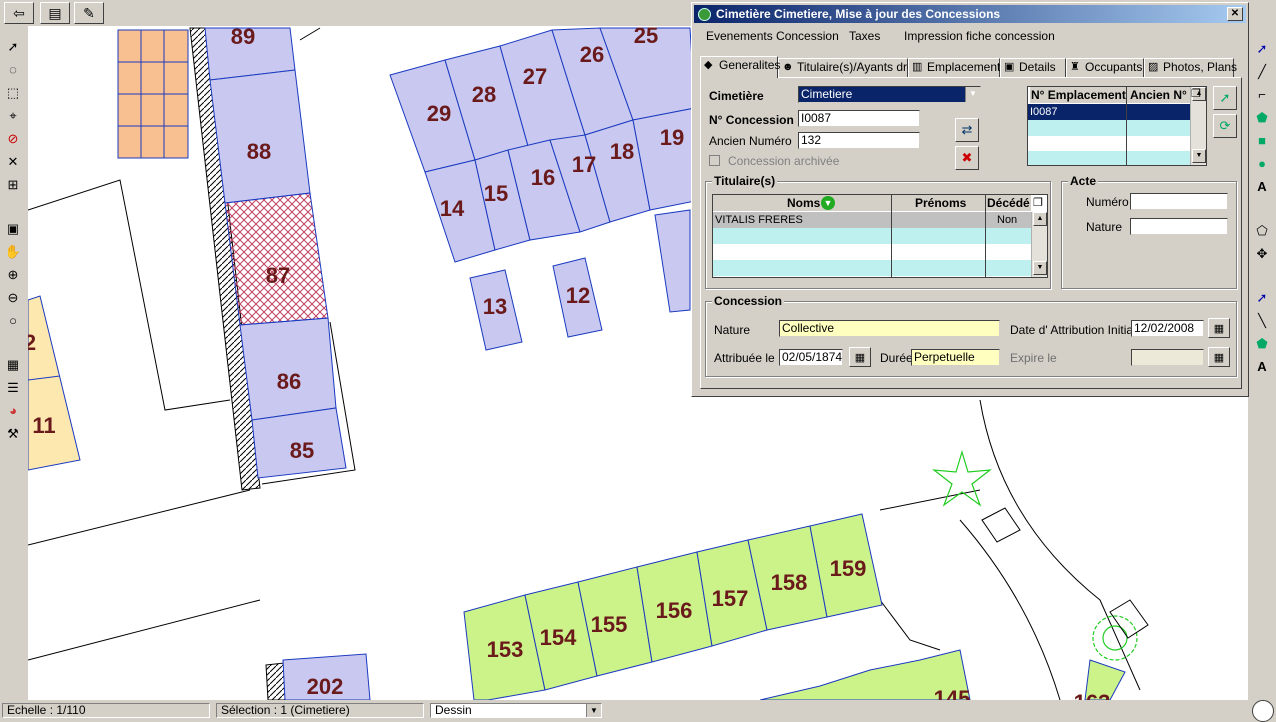 The height and width of the screenshot is (722, 1276). I want to click on rectangle-icon: ■, so click(1262, 140).